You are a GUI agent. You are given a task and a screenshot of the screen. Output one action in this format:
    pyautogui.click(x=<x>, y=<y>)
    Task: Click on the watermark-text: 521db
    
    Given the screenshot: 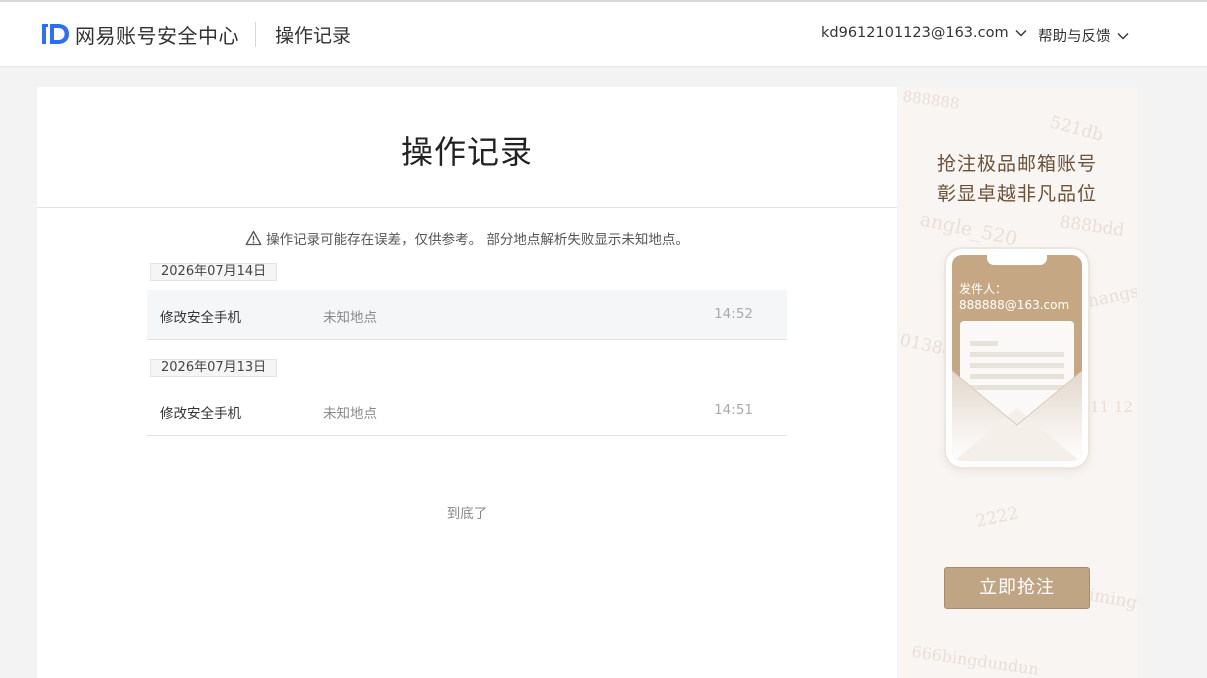 What is the action you would take?
    pyautogui.click(x=1077, y=129)
    